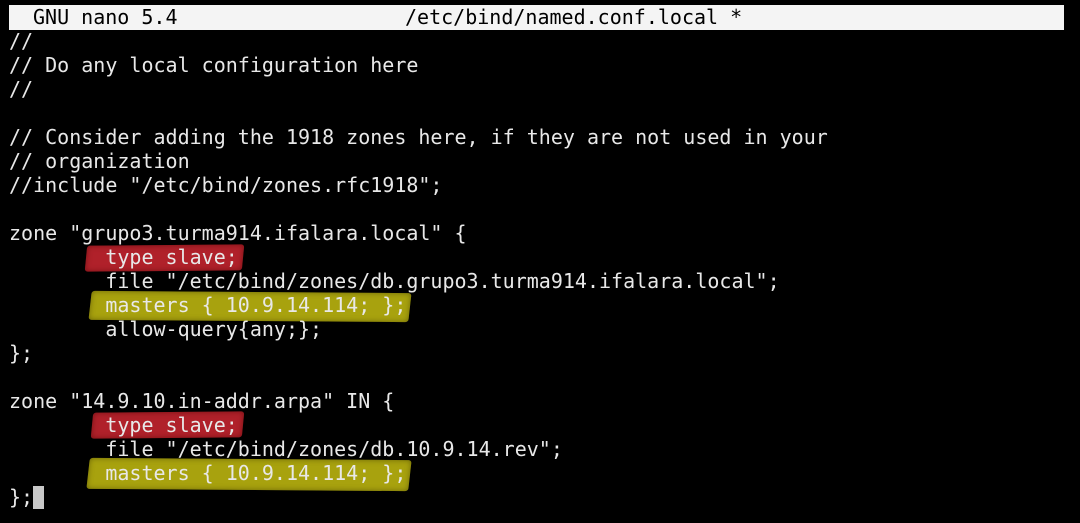 The image size is (1080, 523). I want to click on code-line: //include "/etc/bind/zones.rfc1918";, so click(226, 185).